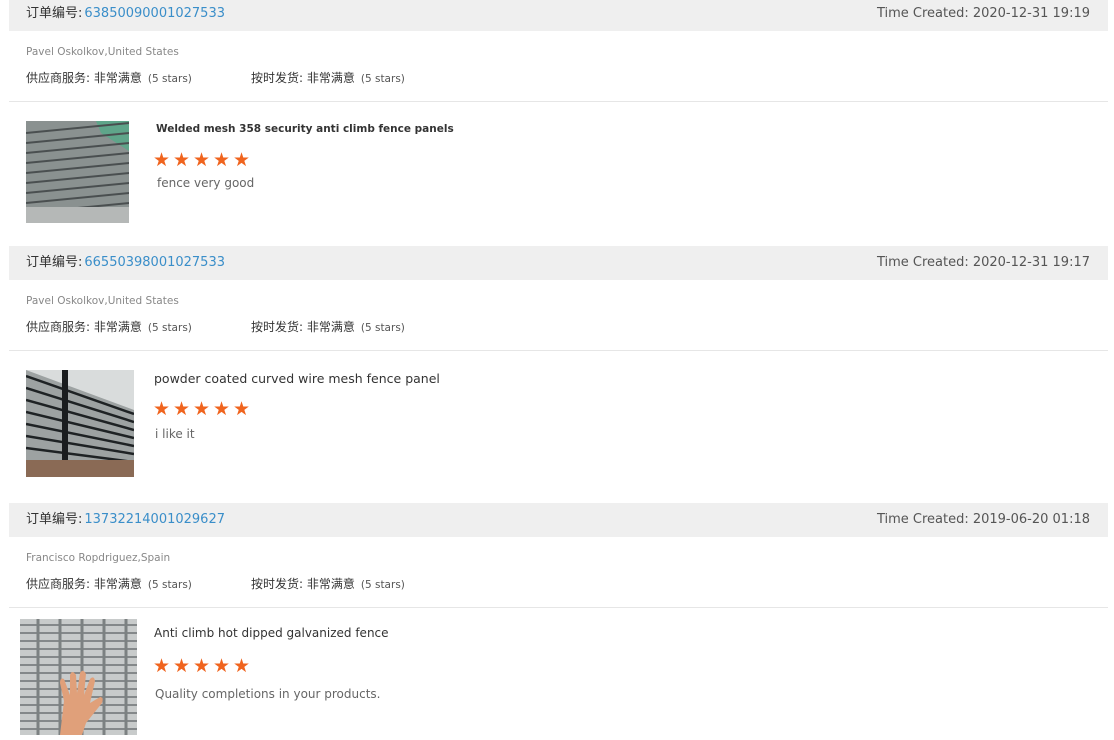  What do you see at coordinates (268, 694) in the screenshot?
I see `review-comment: Quality completions in your products.` at bounding box center [268, 694].